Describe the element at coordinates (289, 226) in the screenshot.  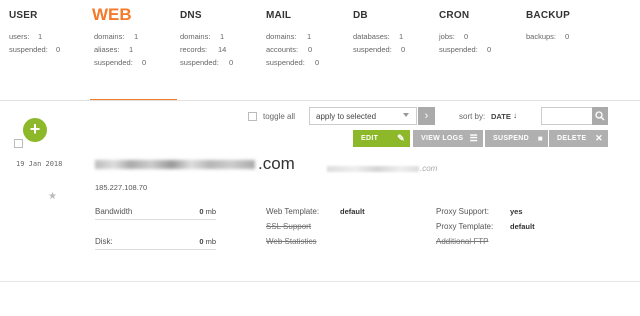
I see `ssl-support-label: SSL Support` at that location.